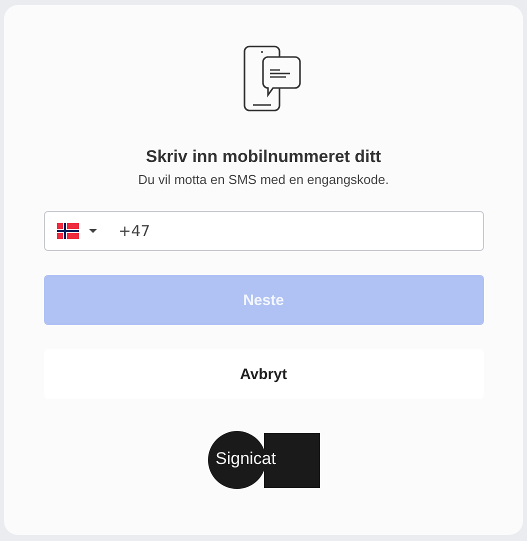  What do you see at coordinates (264, 374) in the screenshot?
I see `cancel-button: Avbryt` at bounding box center [264, 374].